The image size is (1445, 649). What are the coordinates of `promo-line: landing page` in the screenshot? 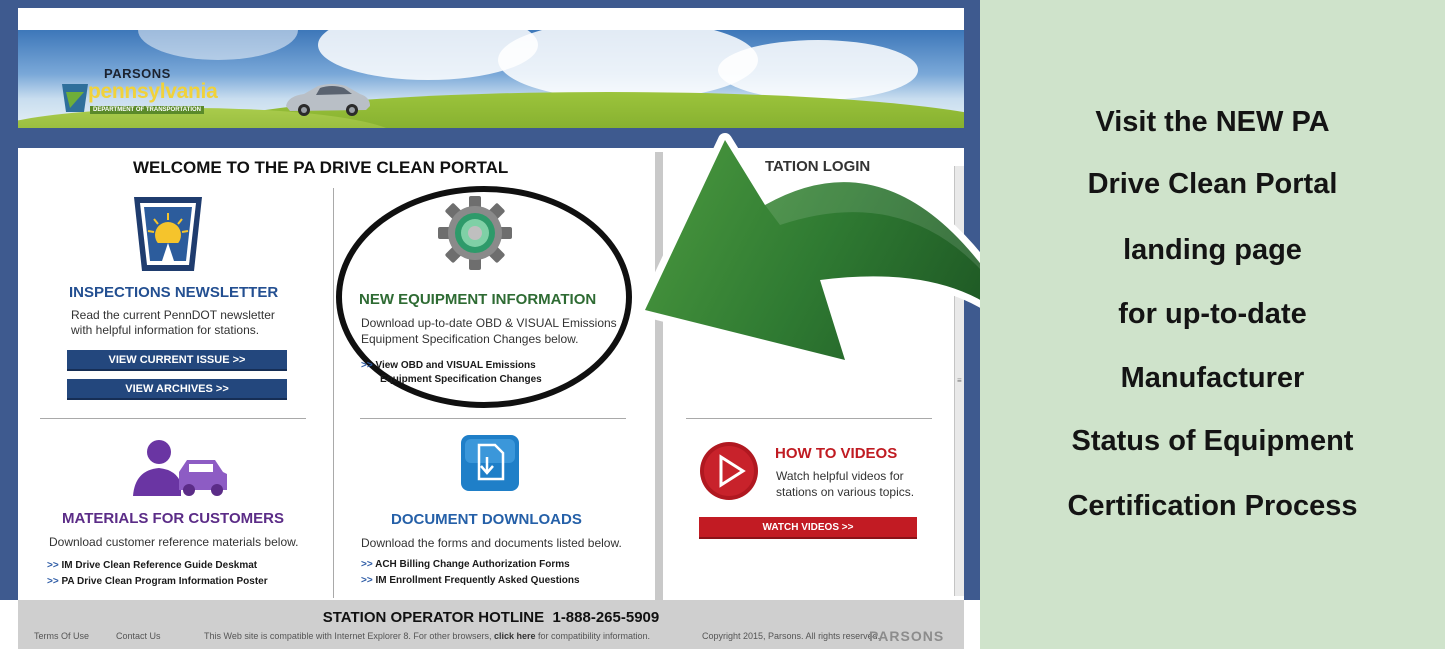 It's located at (1212, 250).